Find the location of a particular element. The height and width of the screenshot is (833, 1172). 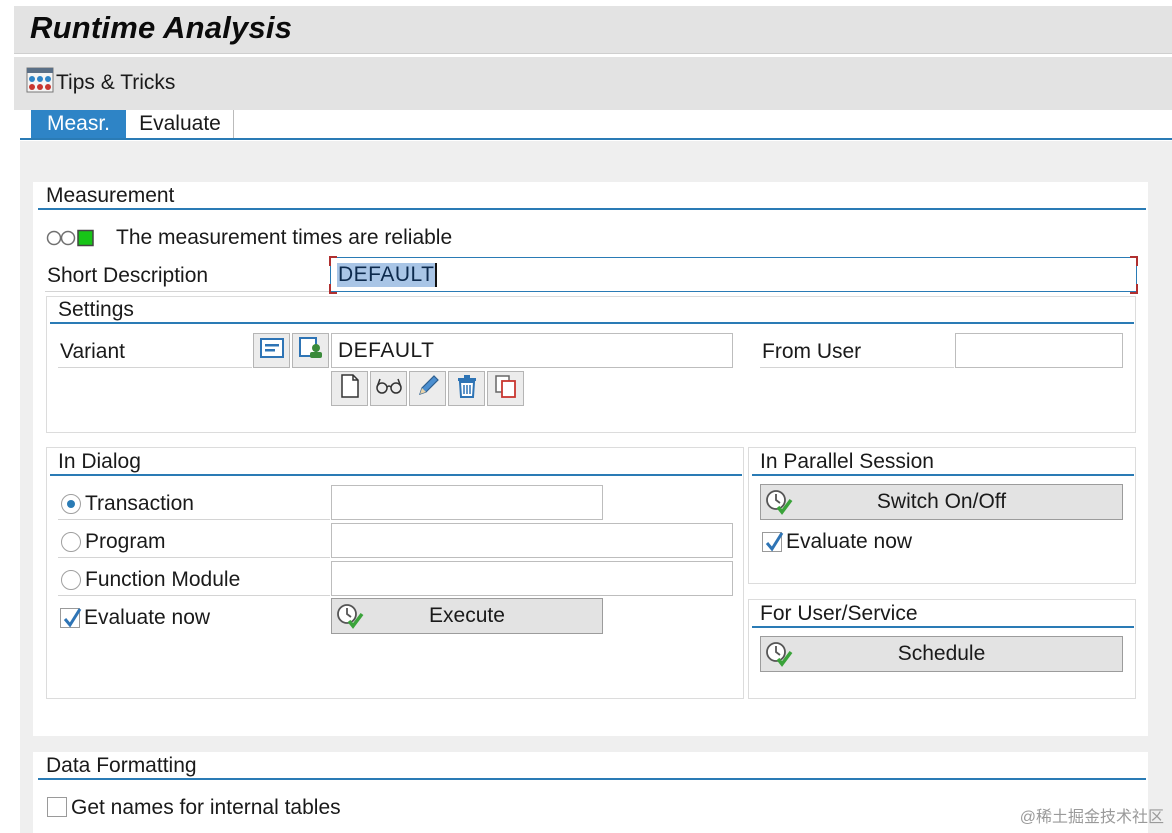

parallel-session-divider is located at coordinates (943, 475).